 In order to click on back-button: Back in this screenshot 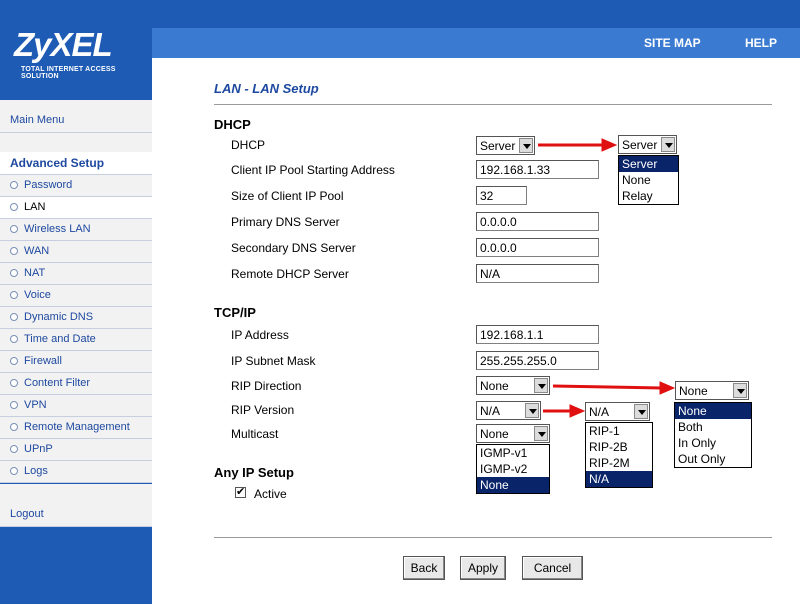, I will do `click(424, 568)`.